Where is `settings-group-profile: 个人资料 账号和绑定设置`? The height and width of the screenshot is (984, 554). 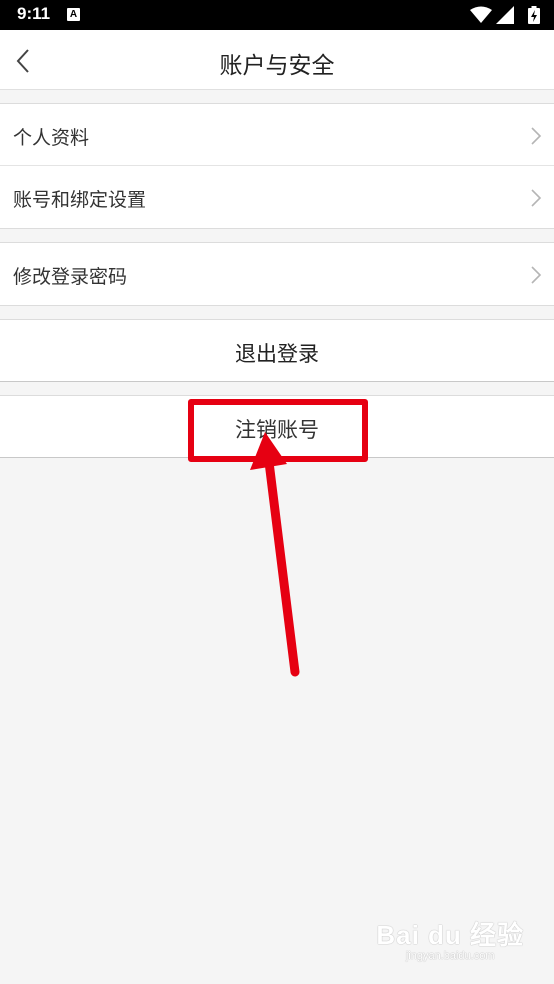 settings-group-profile: 个人资料 账号和绑定设置 is located at coordinates (277, 166).